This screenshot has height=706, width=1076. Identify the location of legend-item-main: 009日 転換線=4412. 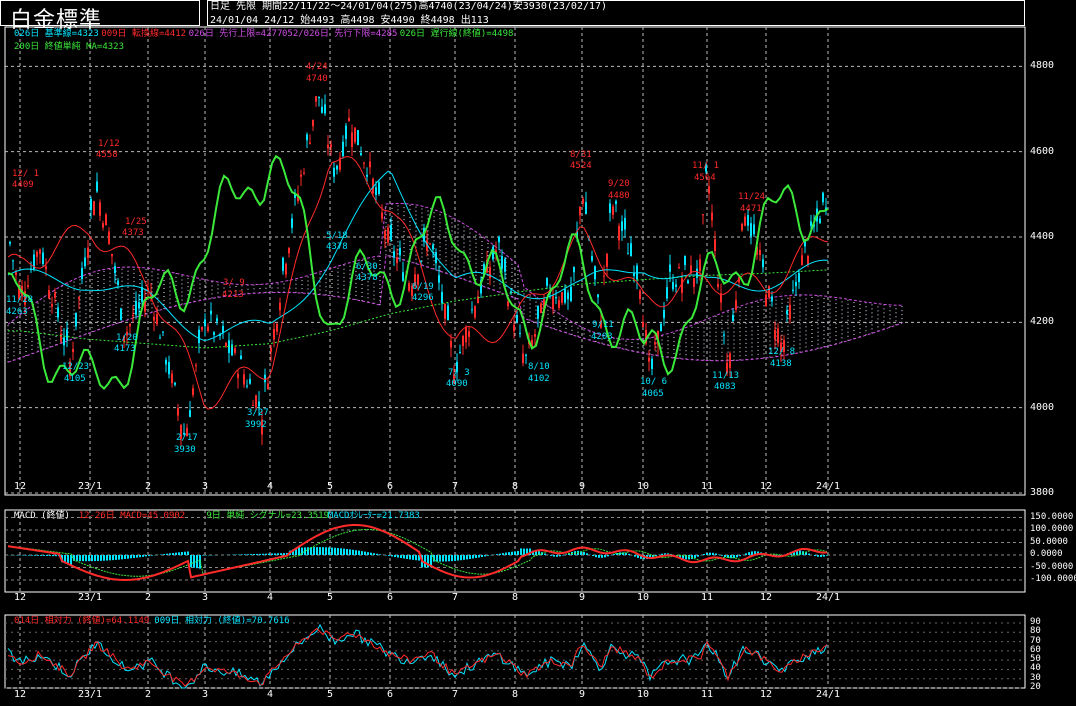
(144, 34).